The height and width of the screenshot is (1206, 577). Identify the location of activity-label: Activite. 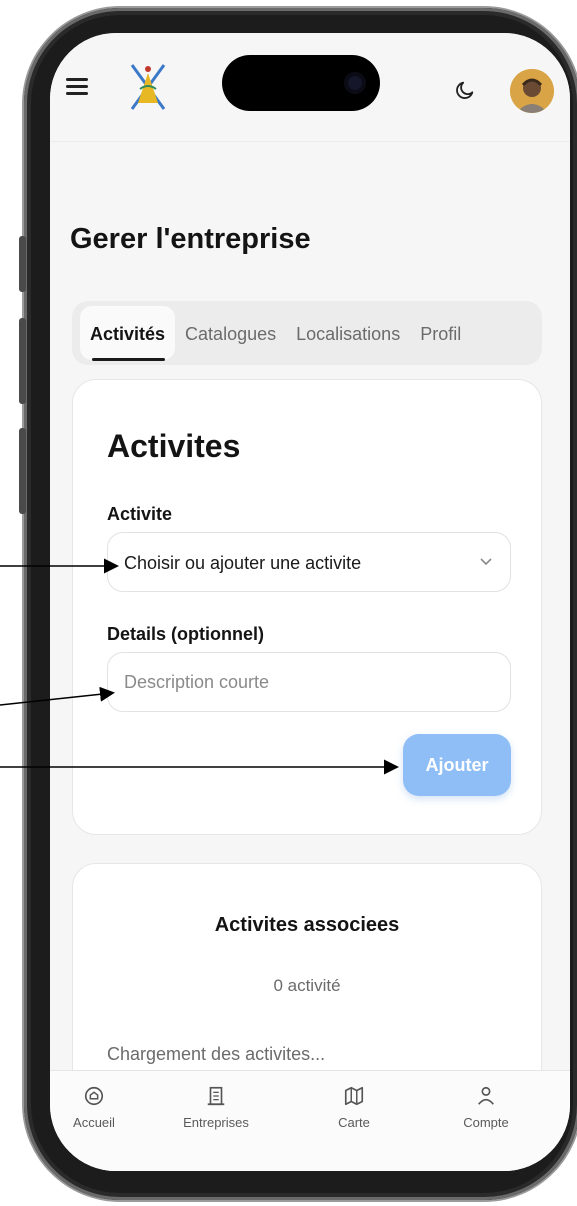
(140, 514).